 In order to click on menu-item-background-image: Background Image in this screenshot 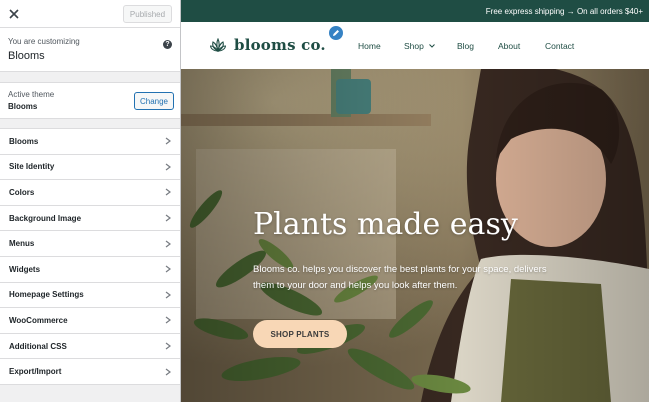, I will do `click(90, 218)`.